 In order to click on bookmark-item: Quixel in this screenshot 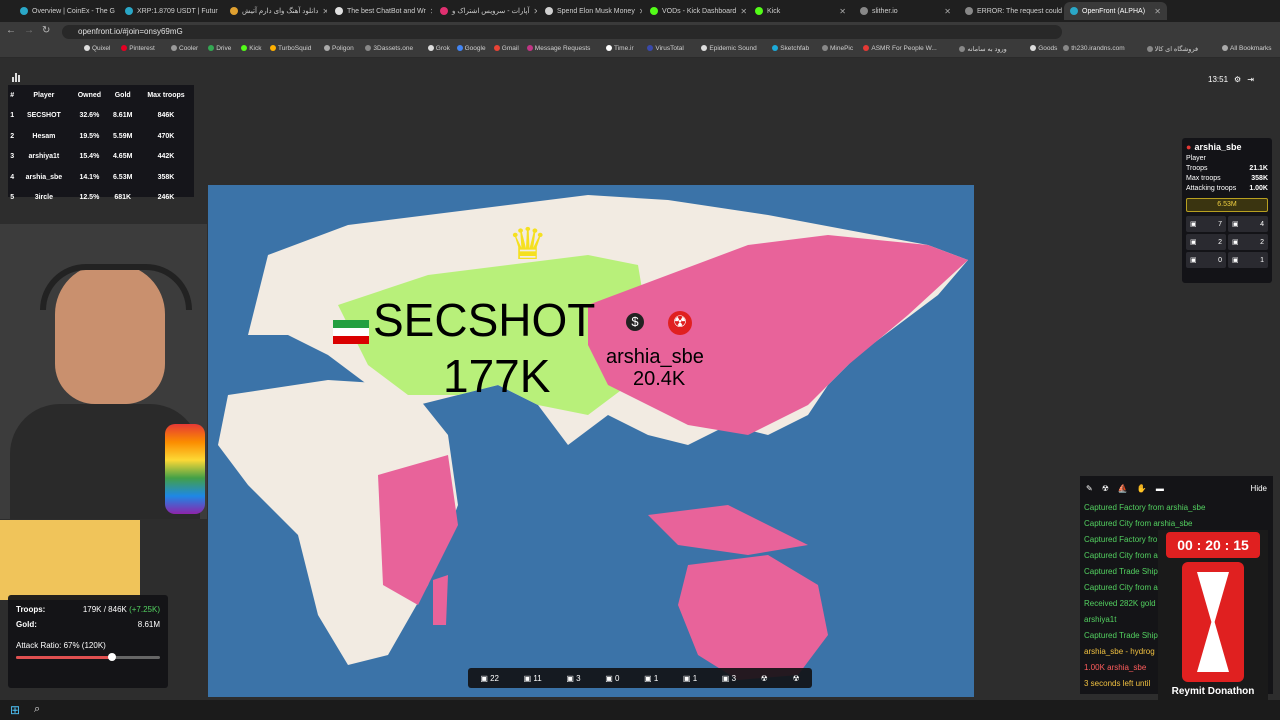, I will do `click(97, 48)`.